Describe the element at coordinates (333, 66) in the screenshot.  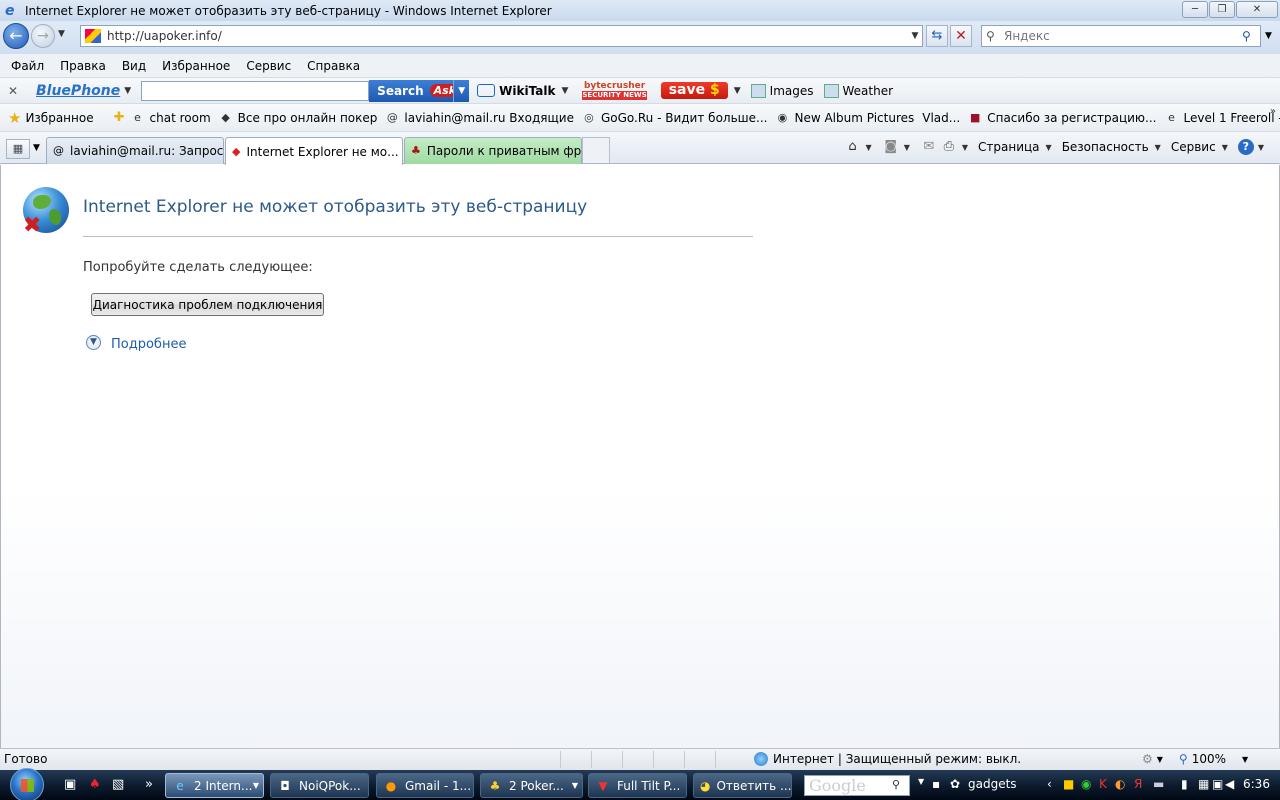
I see `menu-help: Справка` at that location.